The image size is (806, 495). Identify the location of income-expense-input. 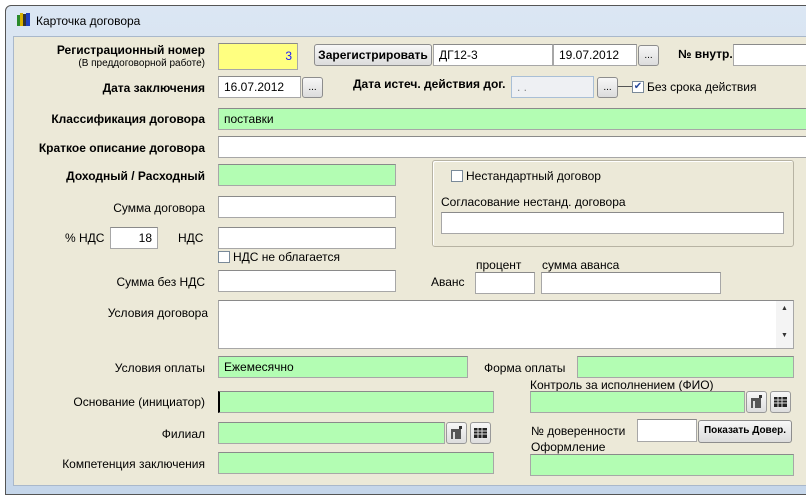
(307, 175).